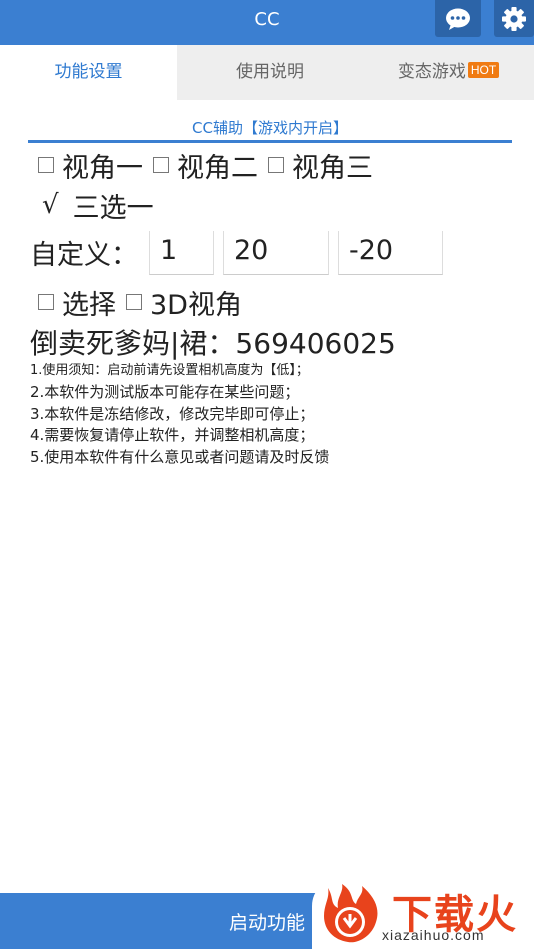  I want to click on section-title: CC辅助【游戏内开启】, so click(270, 128).